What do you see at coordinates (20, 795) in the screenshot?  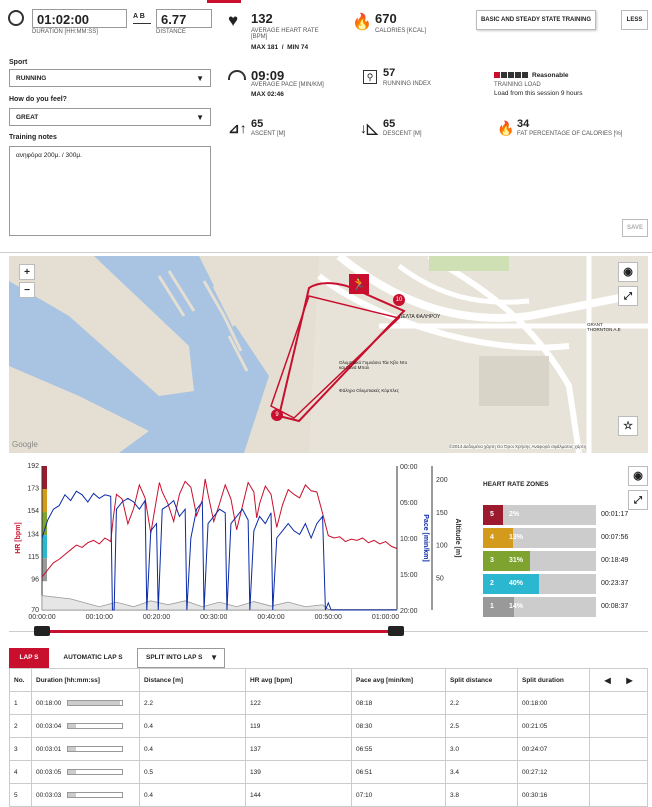 I see `lap-no: 5` at bounding box center [20, 795].